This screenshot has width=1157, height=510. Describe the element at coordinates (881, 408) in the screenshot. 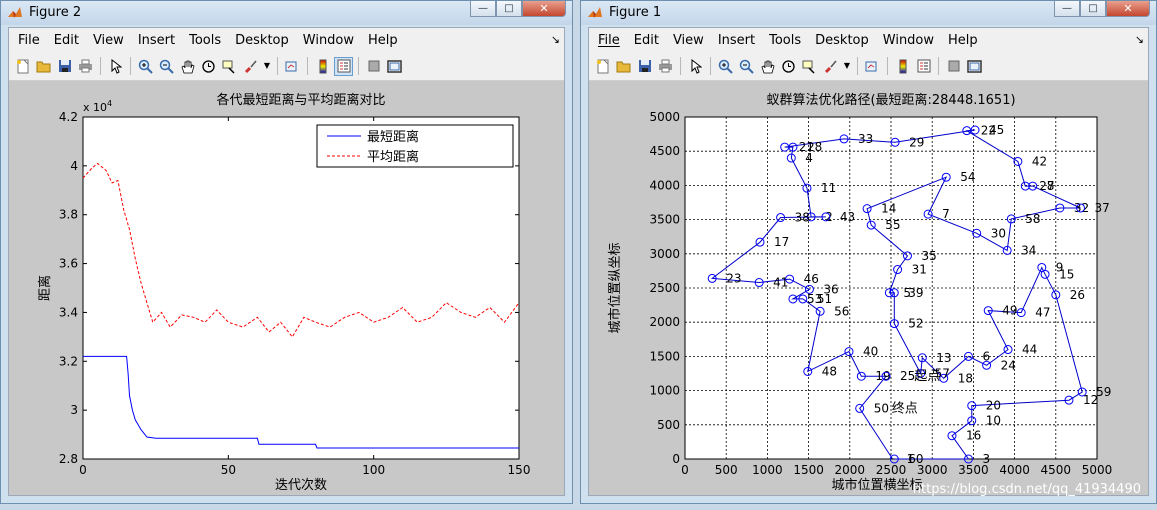

I see `city-label: 50` at that location.